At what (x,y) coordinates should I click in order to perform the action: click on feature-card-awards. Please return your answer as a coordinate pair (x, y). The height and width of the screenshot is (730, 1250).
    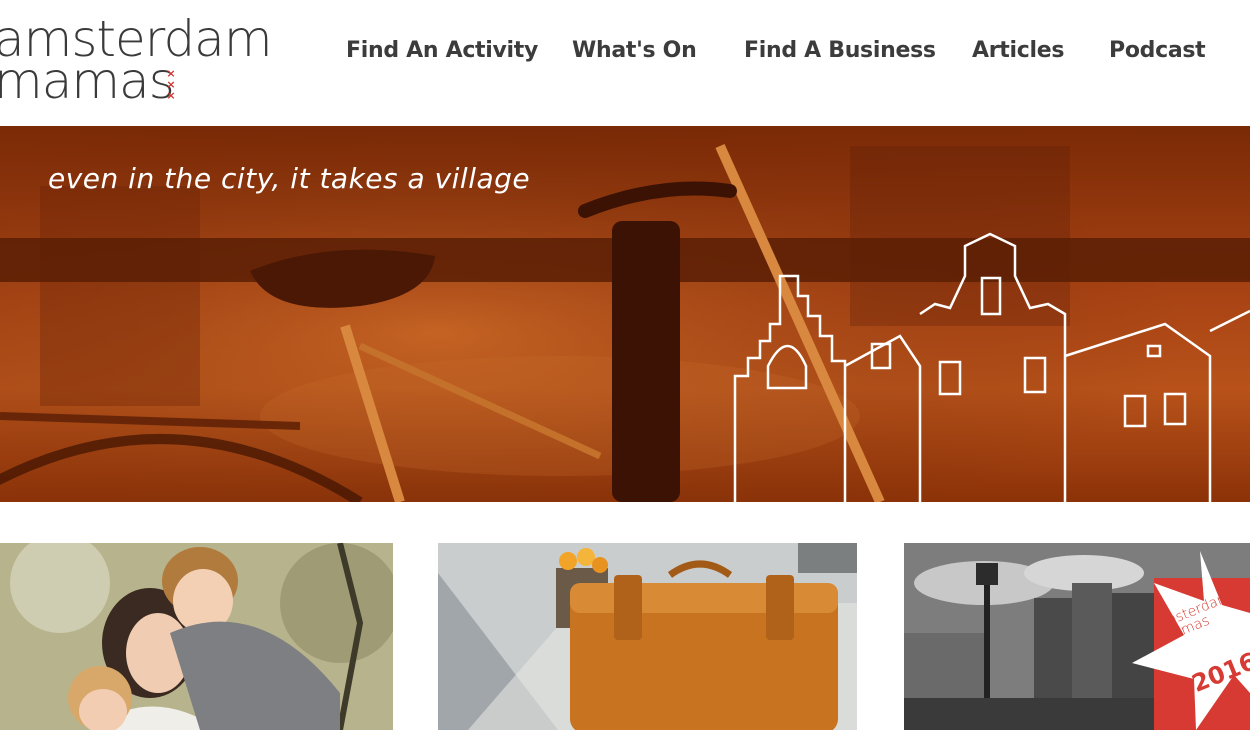
    Looking at the image, I should click on (1077, 636).